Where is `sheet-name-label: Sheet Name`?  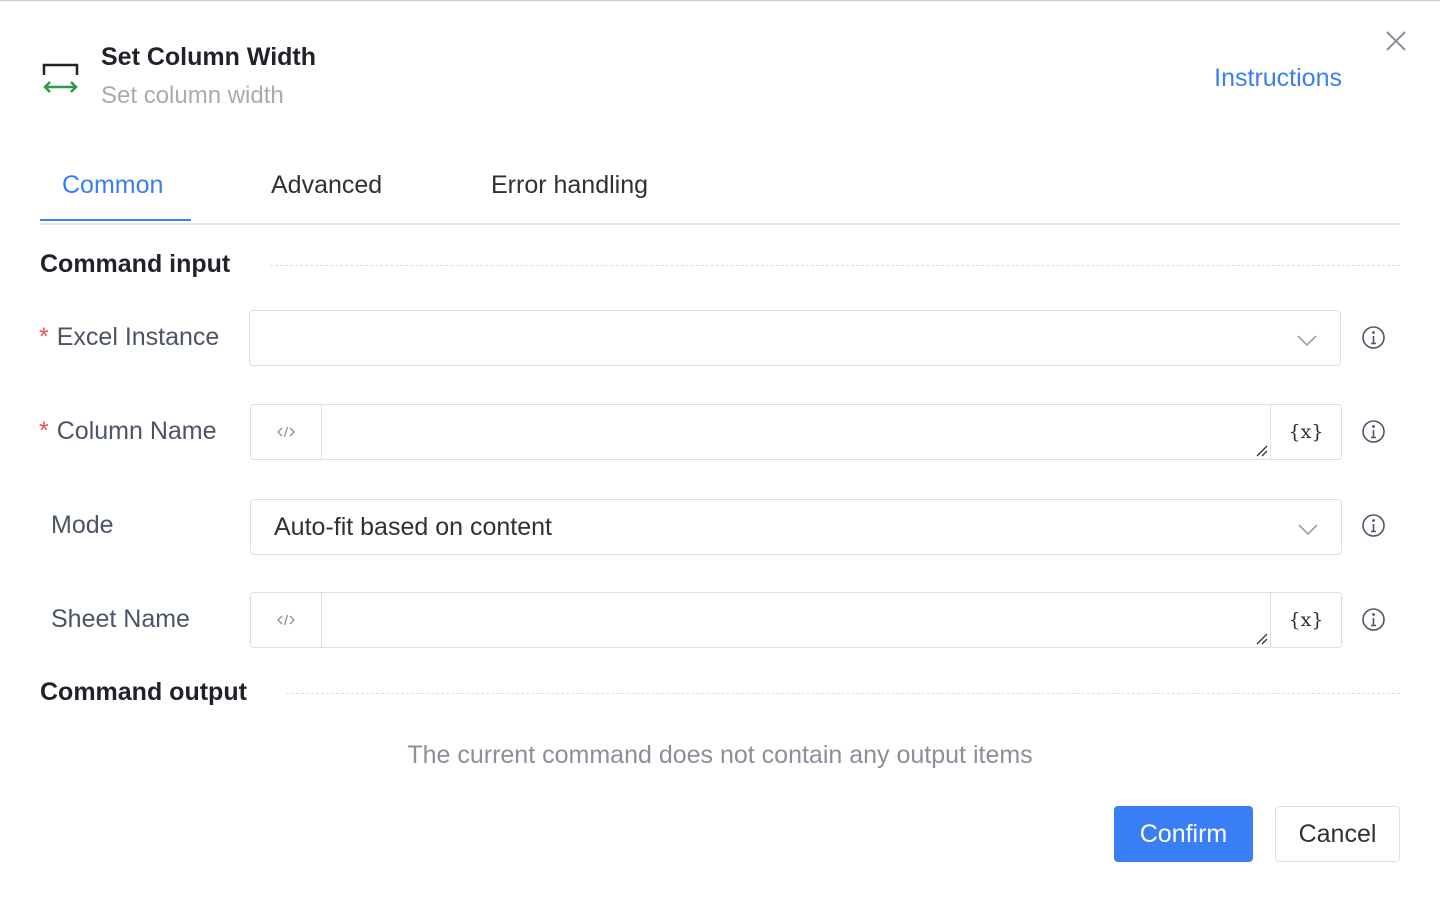 sheet-name-label: Sheet Name is located at coordinates (120, 619).